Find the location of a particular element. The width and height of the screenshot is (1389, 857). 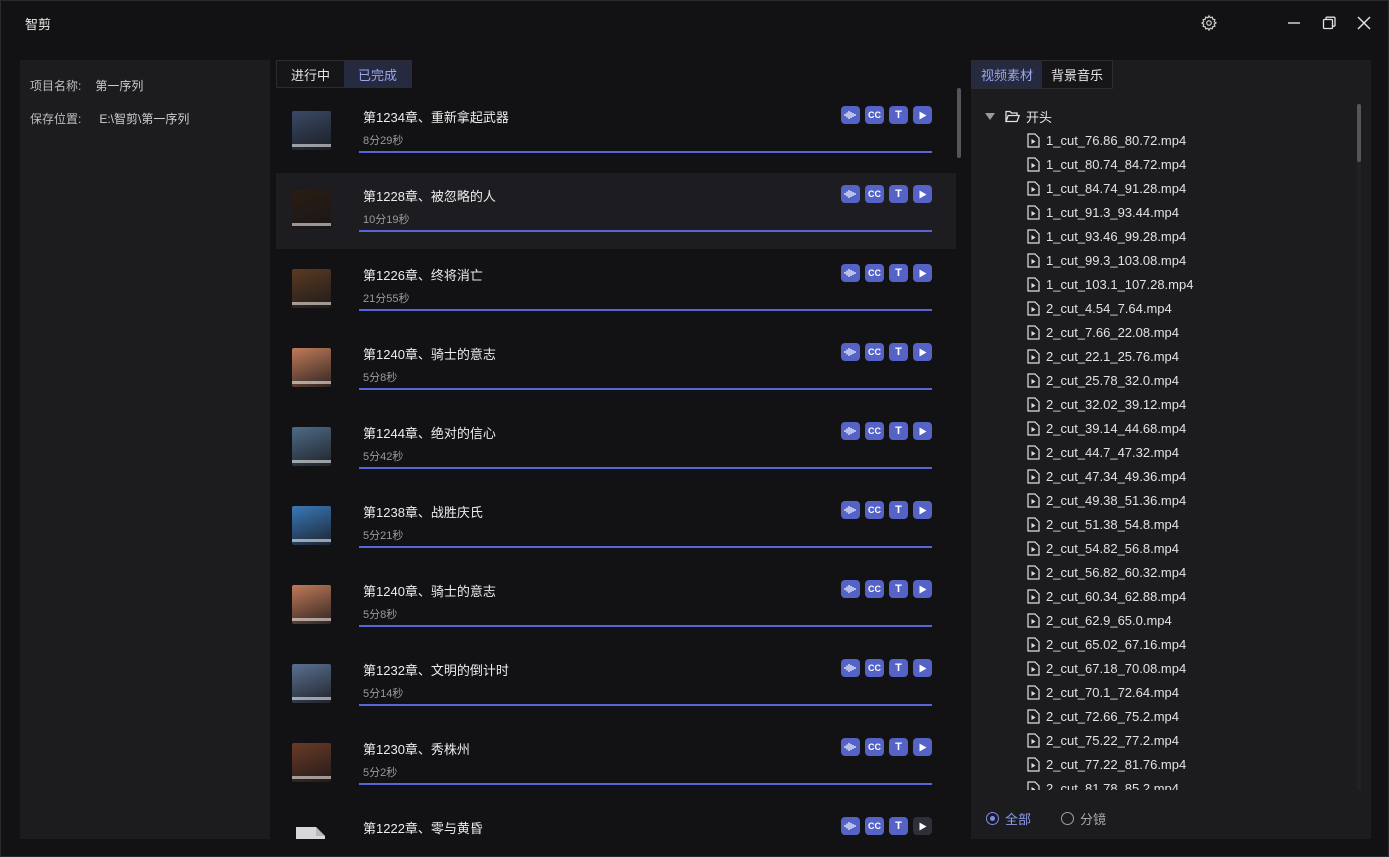

tab-completed: 已完成 is located at coordinates (378, 74).